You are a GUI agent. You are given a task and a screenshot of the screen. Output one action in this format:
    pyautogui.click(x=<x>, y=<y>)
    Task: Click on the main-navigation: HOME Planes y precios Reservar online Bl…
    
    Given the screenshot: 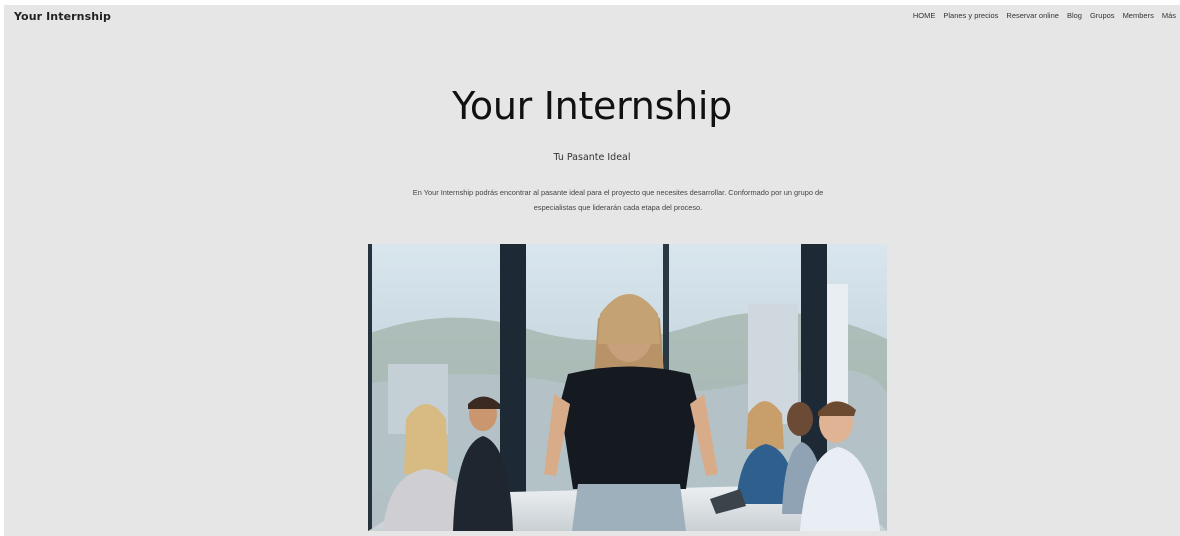 What is the action you would take?
    pyautogui.click(x=1044, y=15)
    